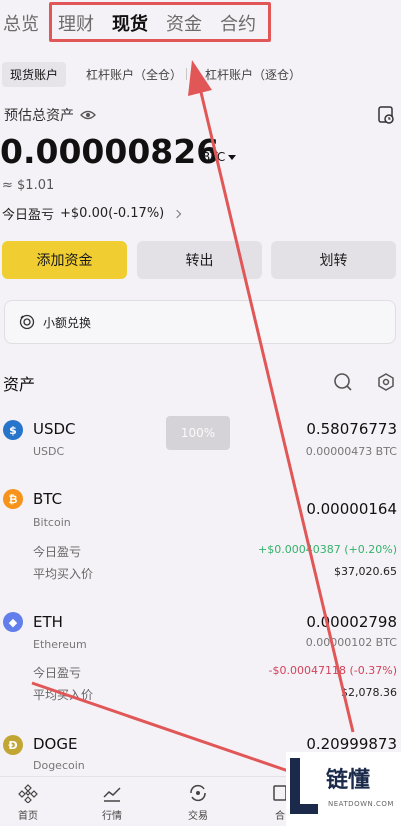 Image resolution: width=401 pixels, height=826 pixels. What do you see at coordinates (369, 692) in the screenshot?
I see `avg-price-value: $2,078.36` at bounding box center [369, 692].